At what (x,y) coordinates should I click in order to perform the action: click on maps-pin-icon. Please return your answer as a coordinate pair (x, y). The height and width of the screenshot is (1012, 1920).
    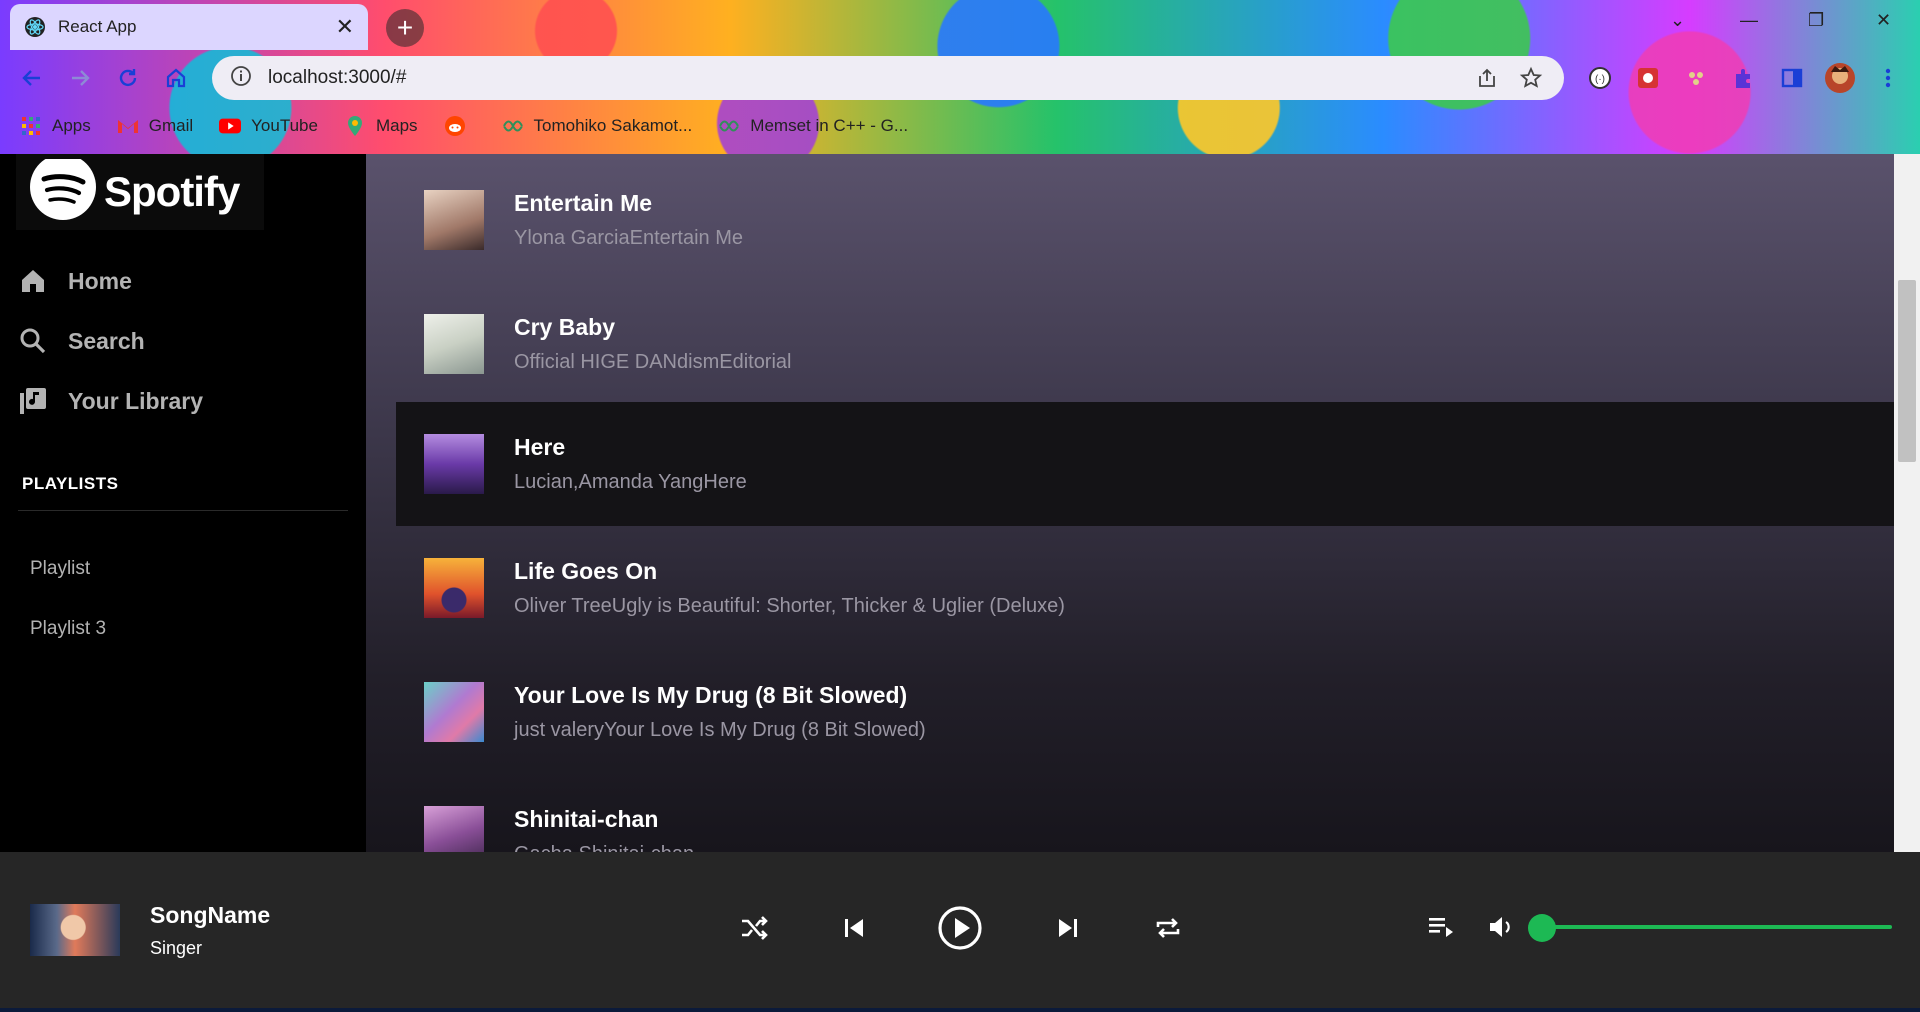
    Looking at the image, I should click on (355, 126).